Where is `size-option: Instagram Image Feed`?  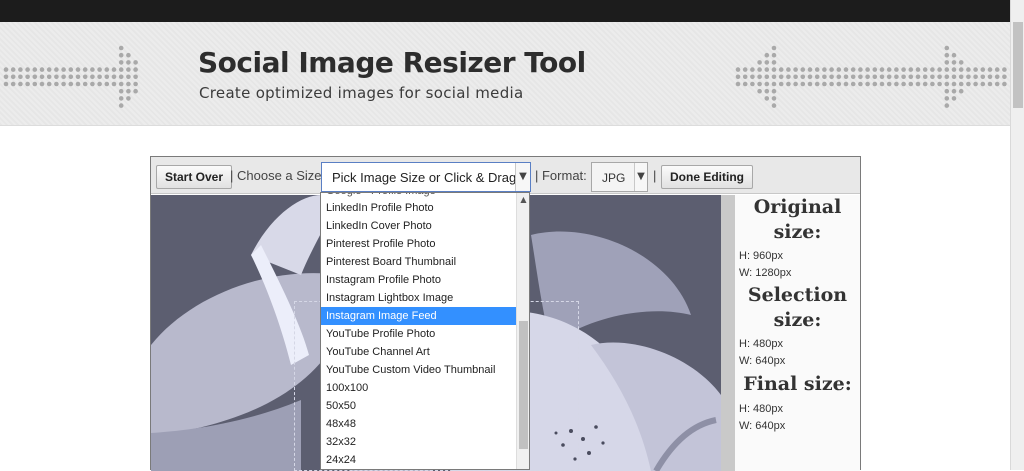 size-option: Instagram Image Feed is located at coordinates (418, 316).